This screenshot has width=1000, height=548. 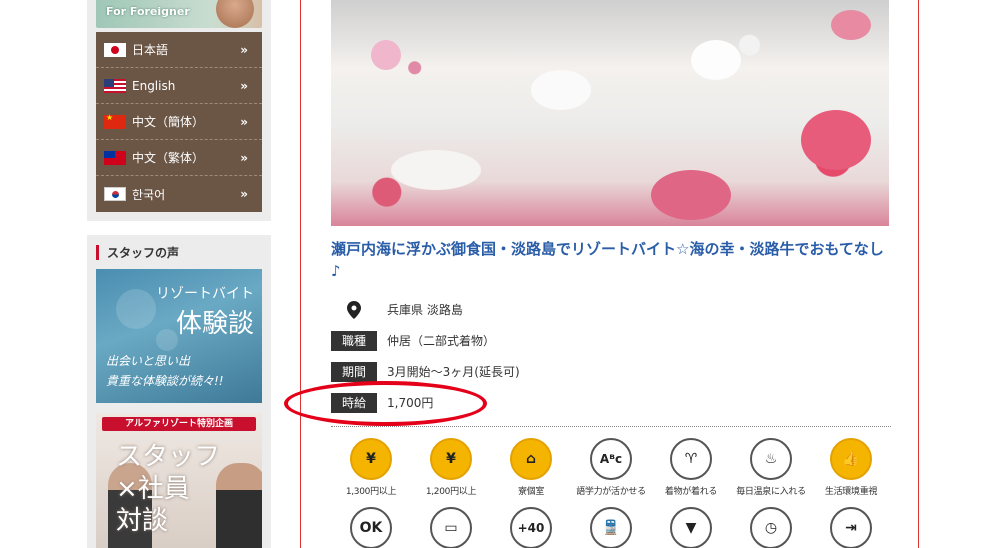 What do you see at coordinates (165, 381) in the screenshot?
I see `banner-caption-line: 貴重な体験談が続々!!` at bounding box center [165, 381].